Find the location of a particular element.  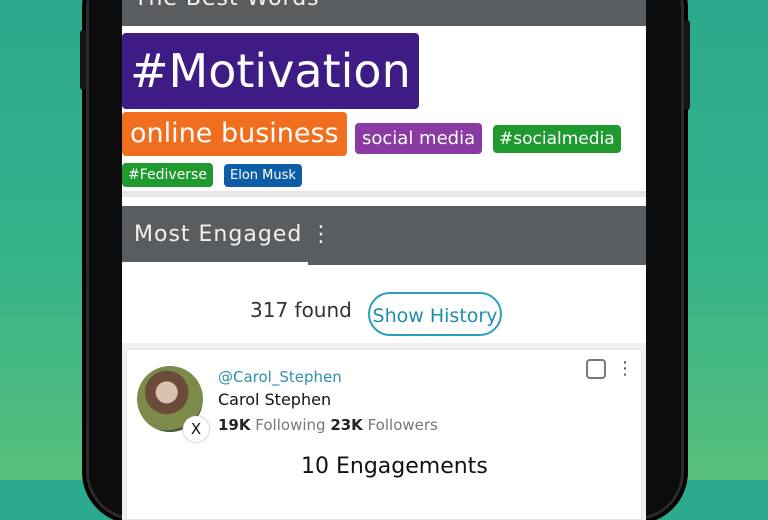

select-checkbox is located at coordinates (596, 369).